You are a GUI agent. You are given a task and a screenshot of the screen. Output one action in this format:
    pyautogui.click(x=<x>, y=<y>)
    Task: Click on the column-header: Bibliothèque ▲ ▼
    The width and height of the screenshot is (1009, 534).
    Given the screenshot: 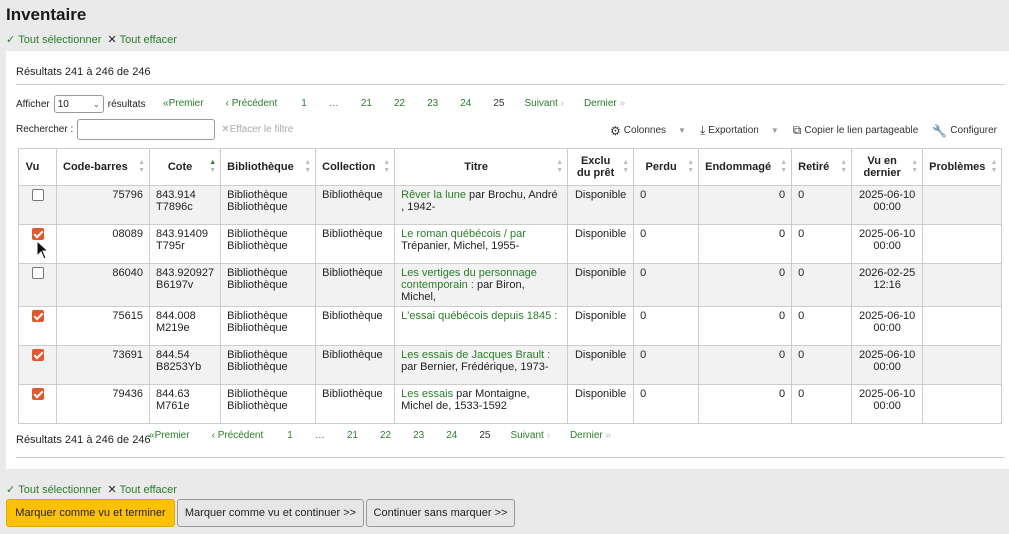 What is the action you would take?
    pyautogui.click(x=268, y=167)
    